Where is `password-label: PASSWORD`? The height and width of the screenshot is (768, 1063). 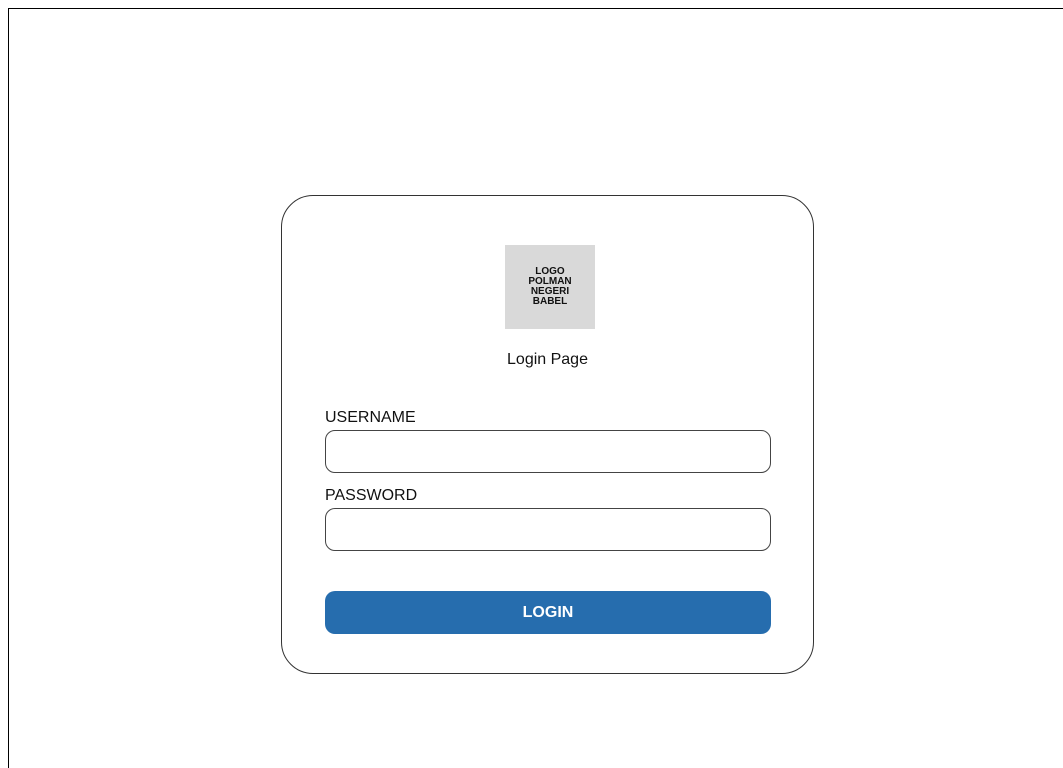 password-label: PASSWORD is located at coordinates (371, 495).